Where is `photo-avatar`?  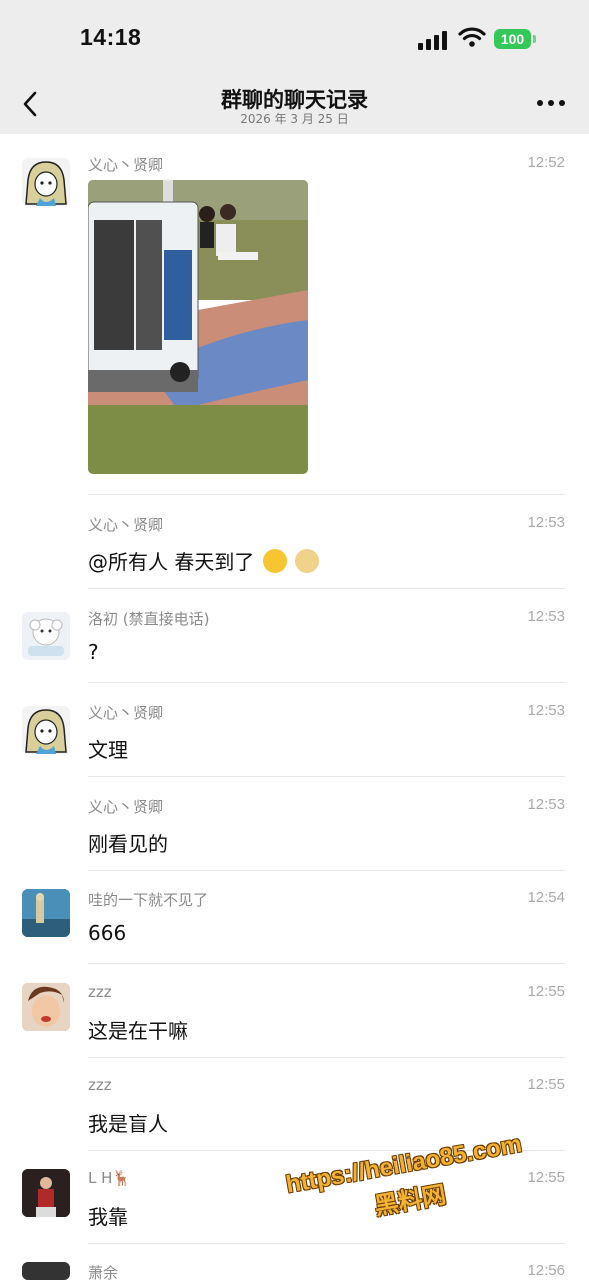
photo-avatar is located at coordinates (46, 913).